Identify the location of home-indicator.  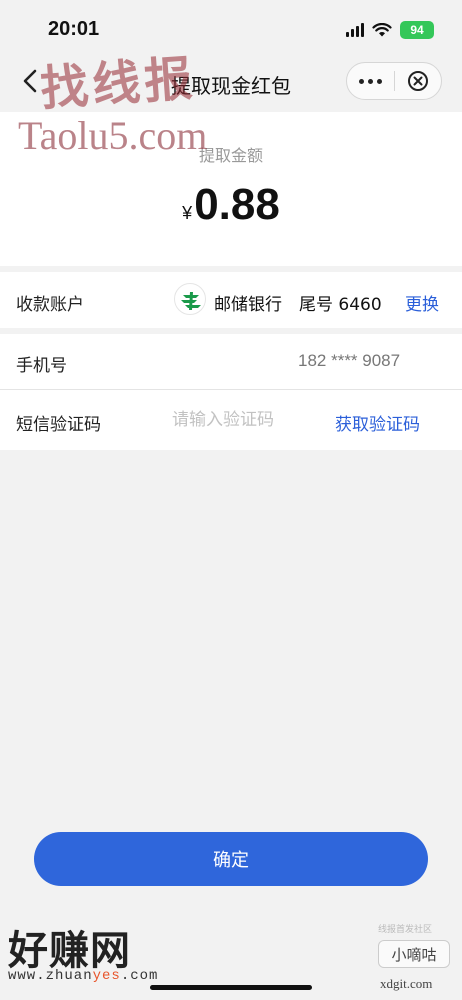
(231, 987).